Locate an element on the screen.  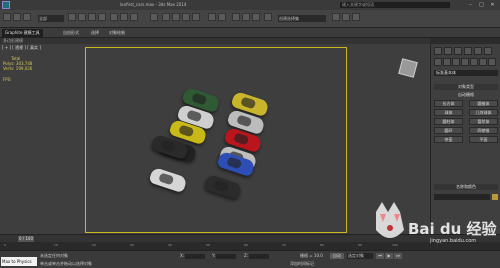
undo-icon is located at coordinates (7, 17).